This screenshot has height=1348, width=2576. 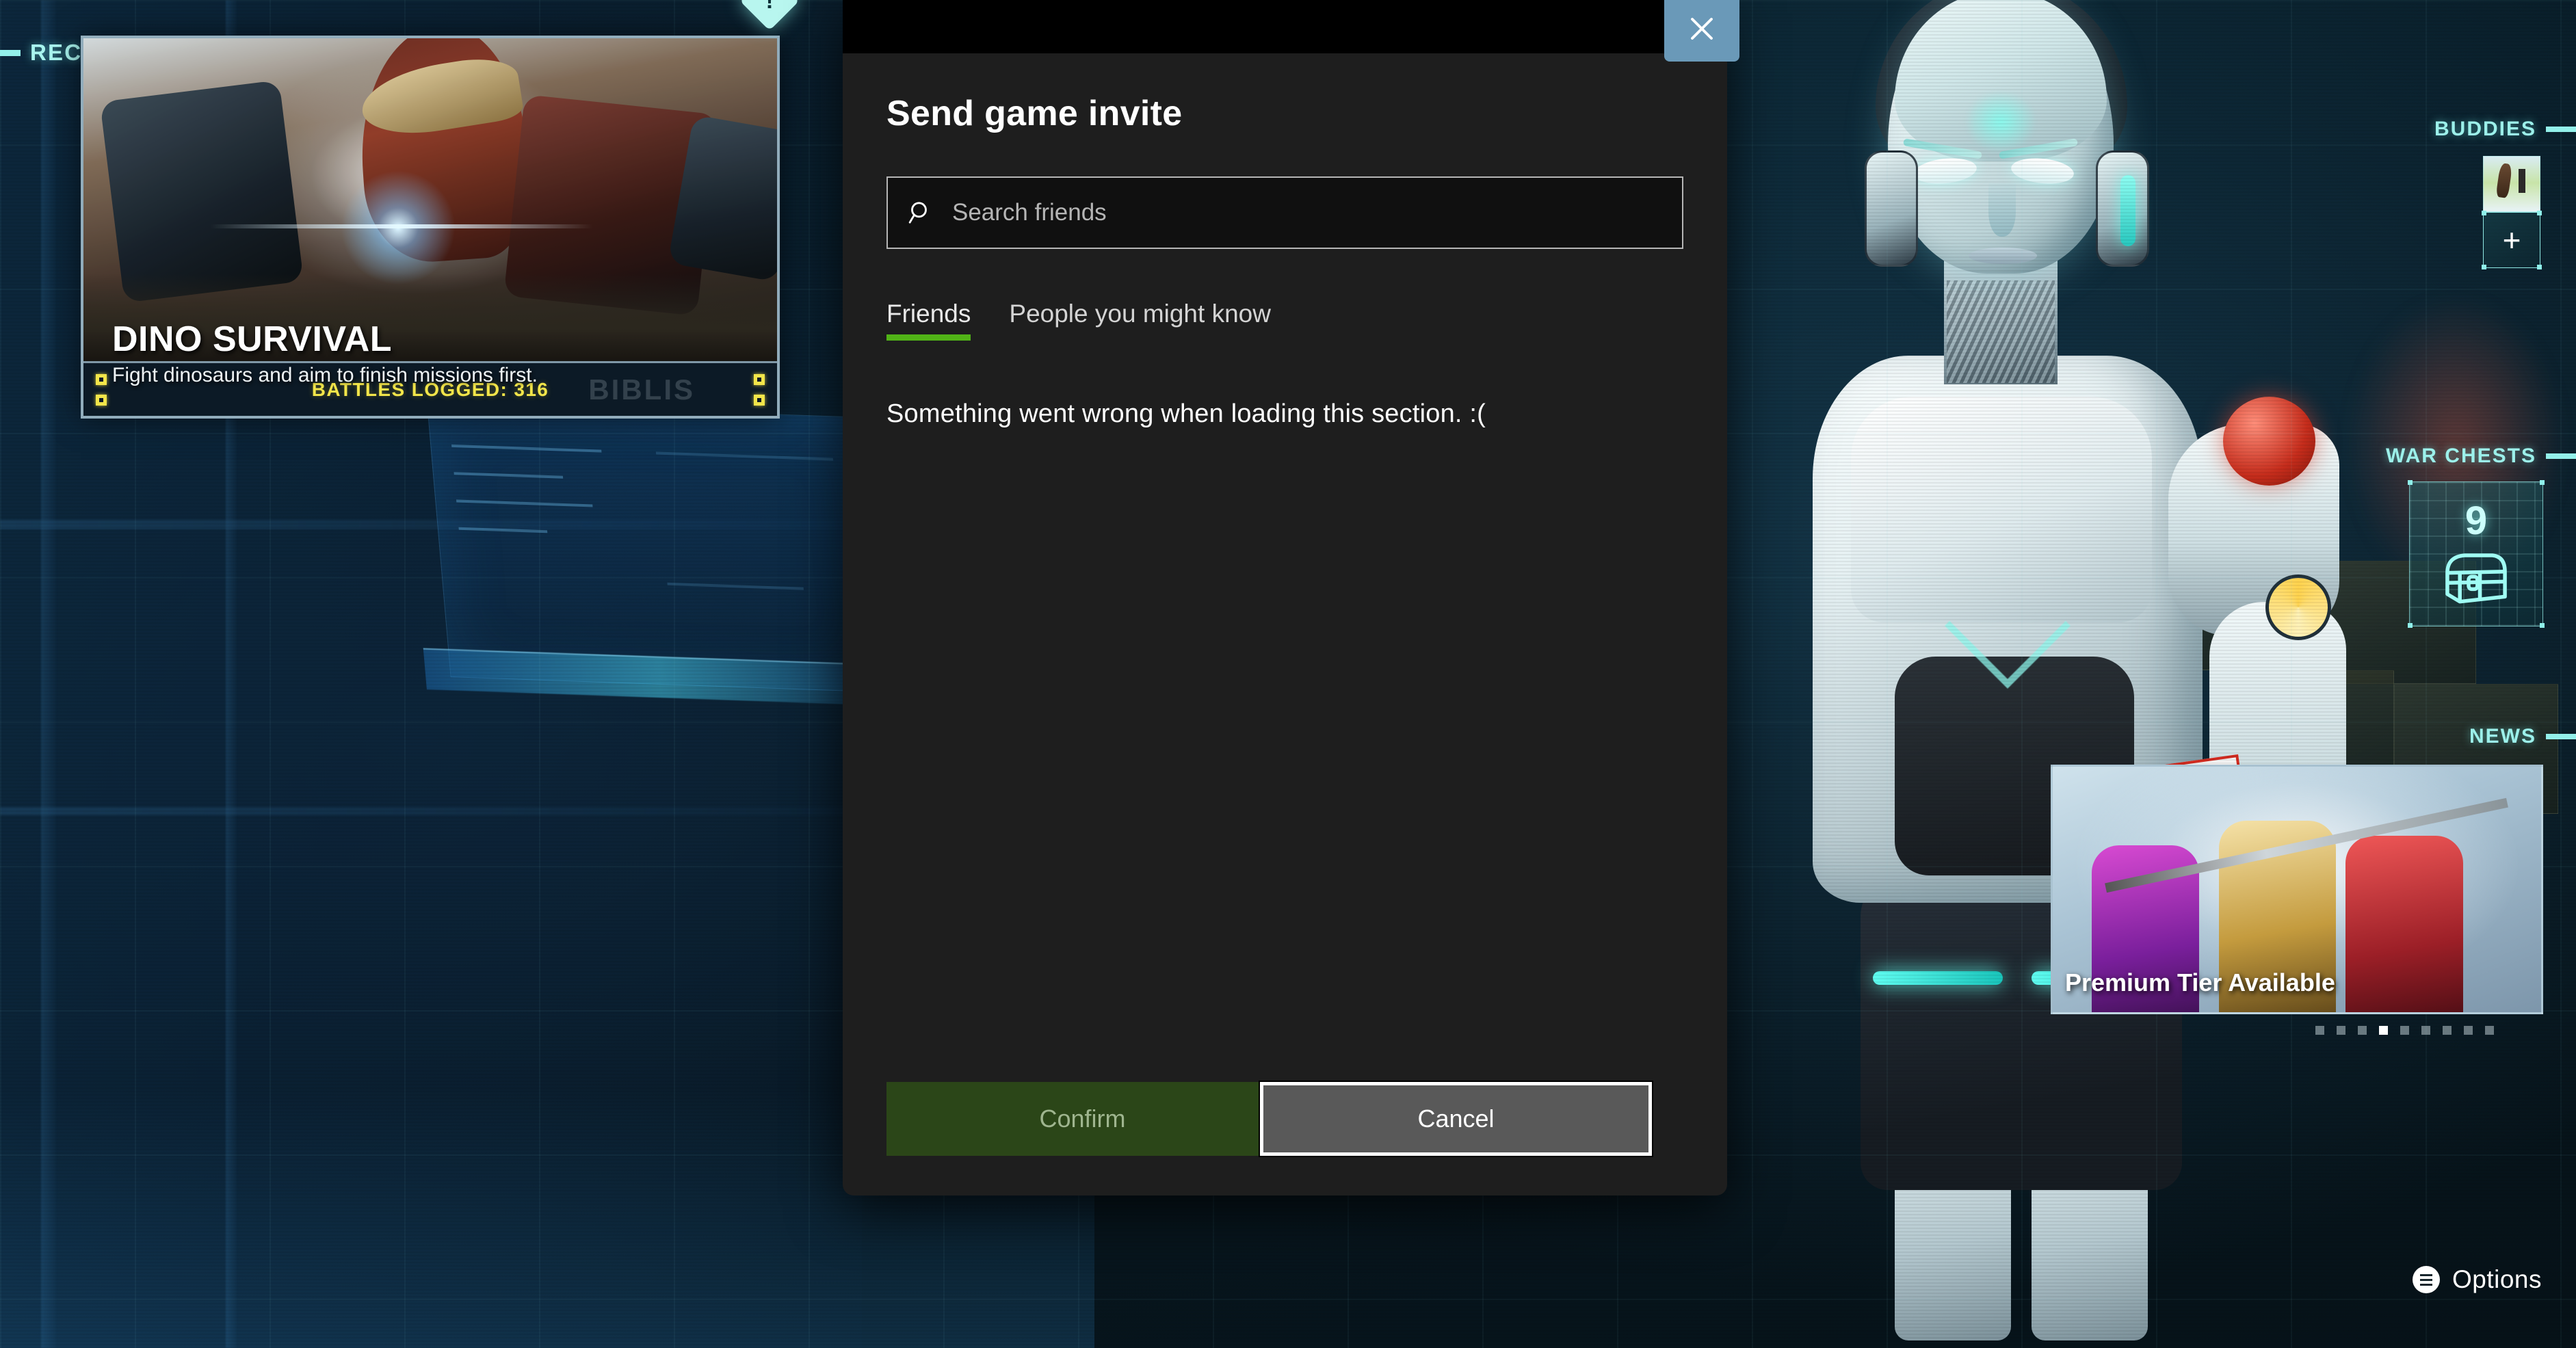 What do you see at coordinates (1082, 1119) in the screenshot?
I see `confirm-button: Confirm` at bounding box center [1082, 1119].